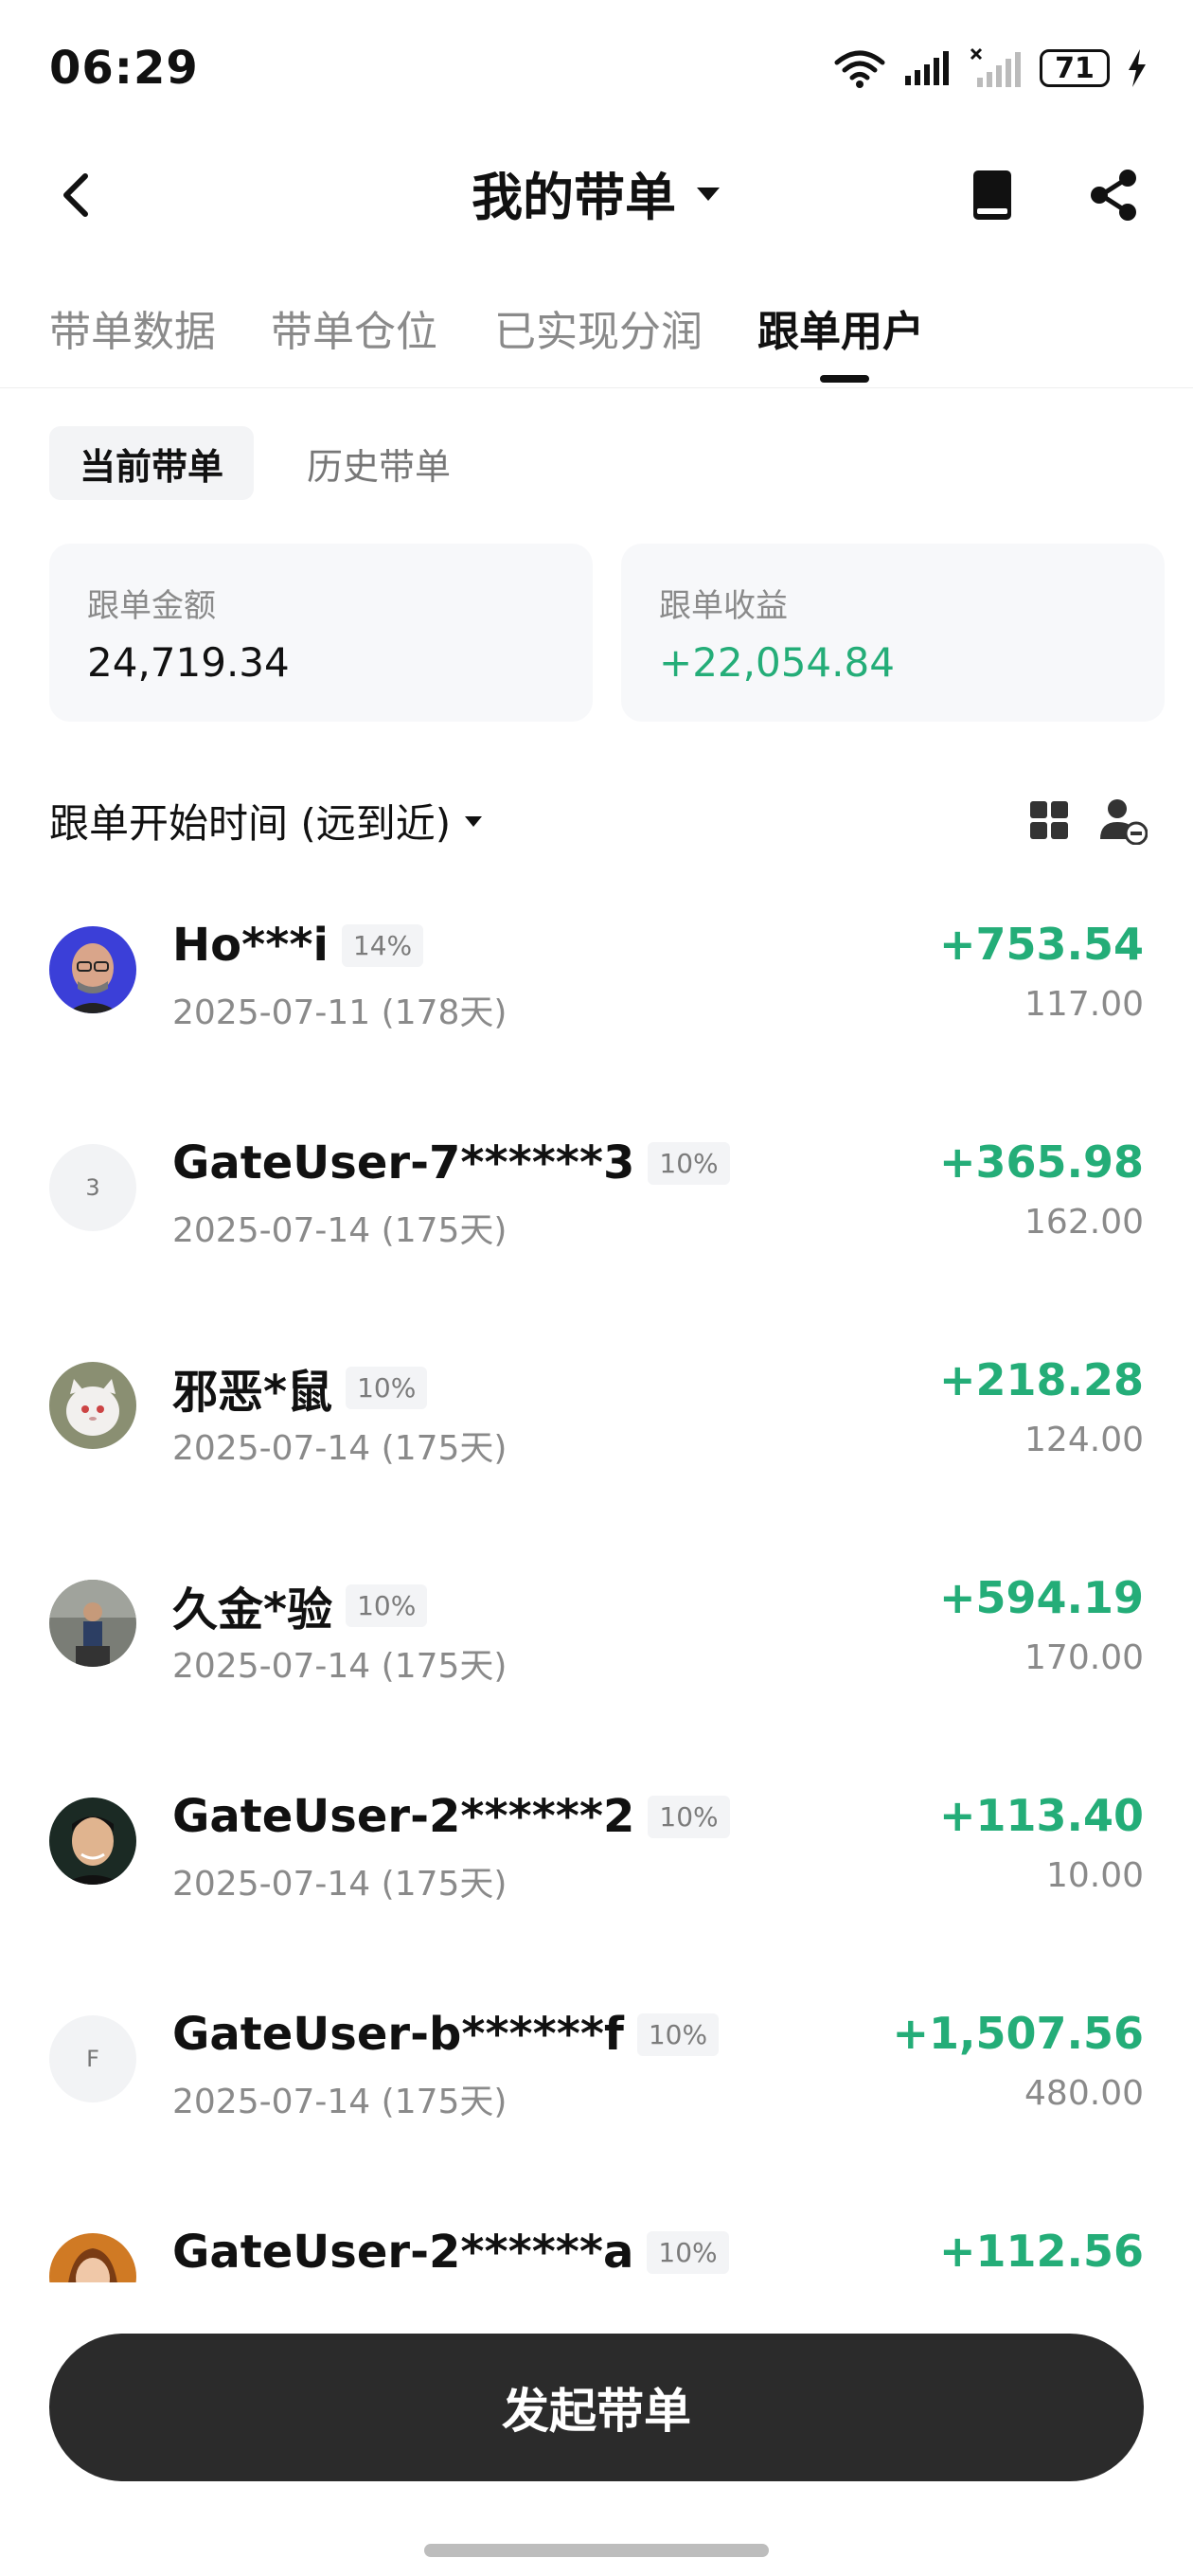 This screenshot has height=2576, width=1193. Describe the element at coordinates (403, 2252) in the screenshot. I see `follower-name: GateUser-2******a` at that location.